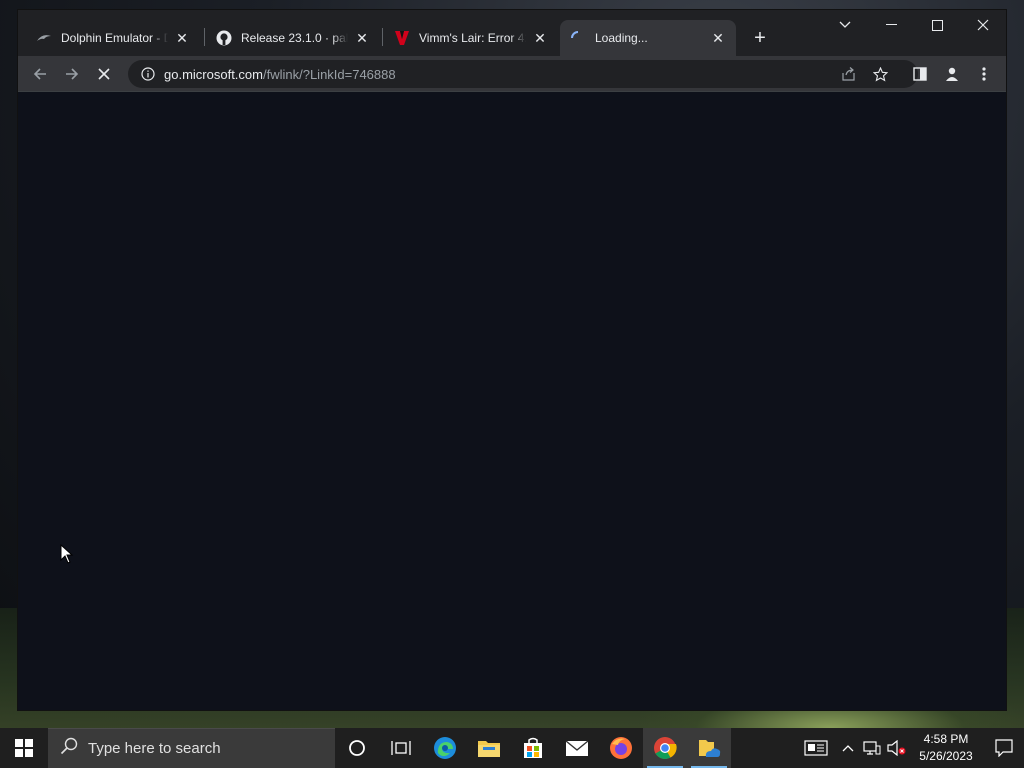 This screenshot has height=768, width=1024. I want to click on tab-vimms-lair: Vimm's Lair: Error 429 ✕, so click(471, 38).